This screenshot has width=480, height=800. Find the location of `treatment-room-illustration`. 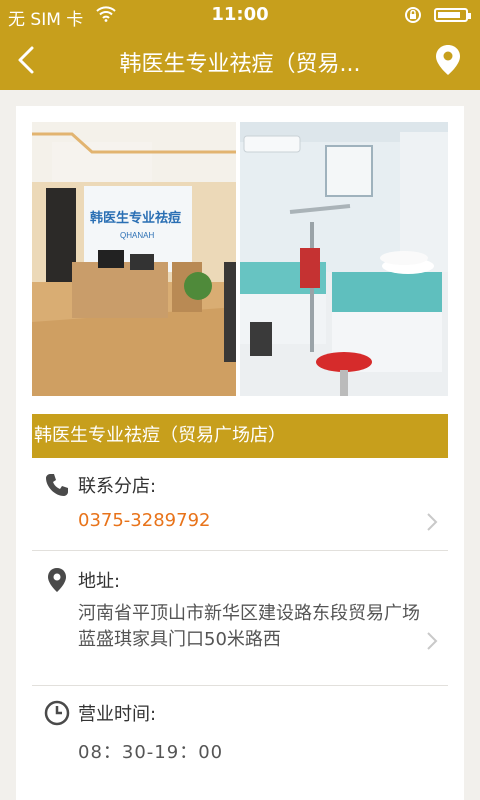

treatment-room-illustration is located at coordinates (344, 259).